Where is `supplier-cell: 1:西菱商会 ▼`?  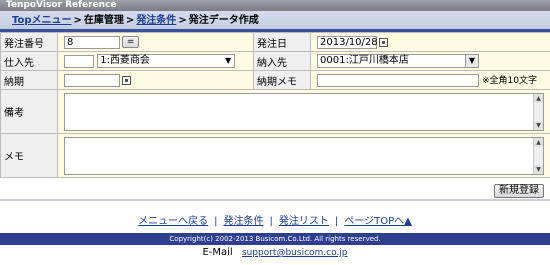
supplier-cell: 1:西菱商会 ▼ is located at coordinates (155, 61).